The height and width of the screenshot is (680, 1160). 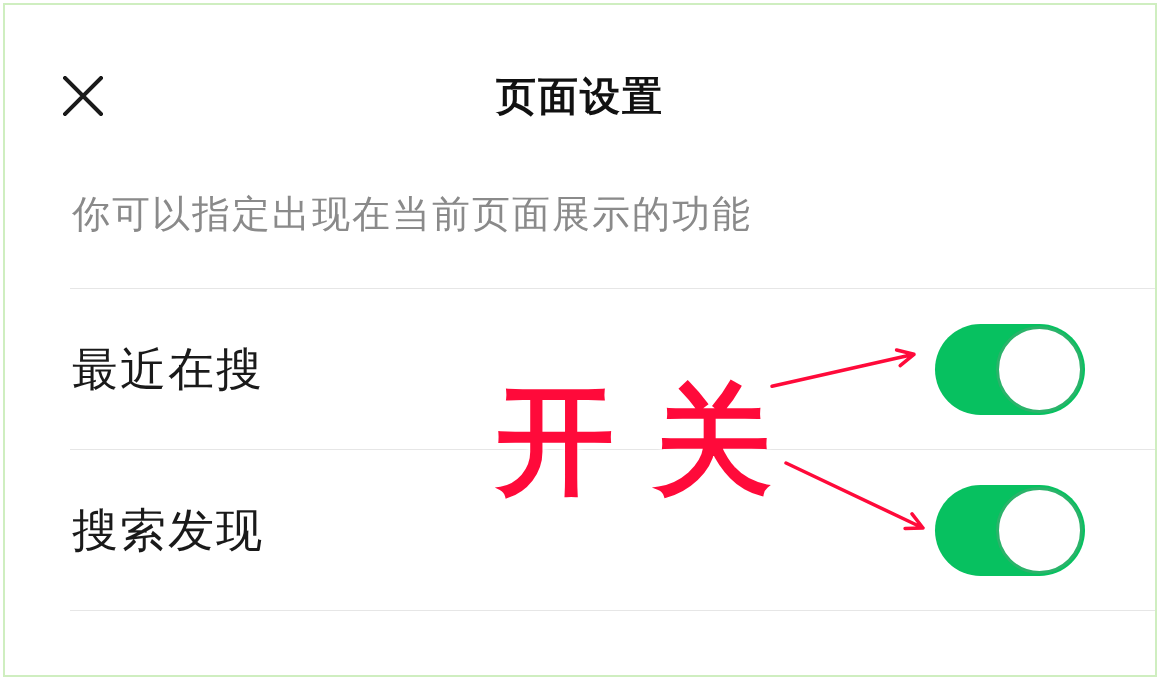 I want to click on page-title: 页面设置, so click(x=580, y=96).